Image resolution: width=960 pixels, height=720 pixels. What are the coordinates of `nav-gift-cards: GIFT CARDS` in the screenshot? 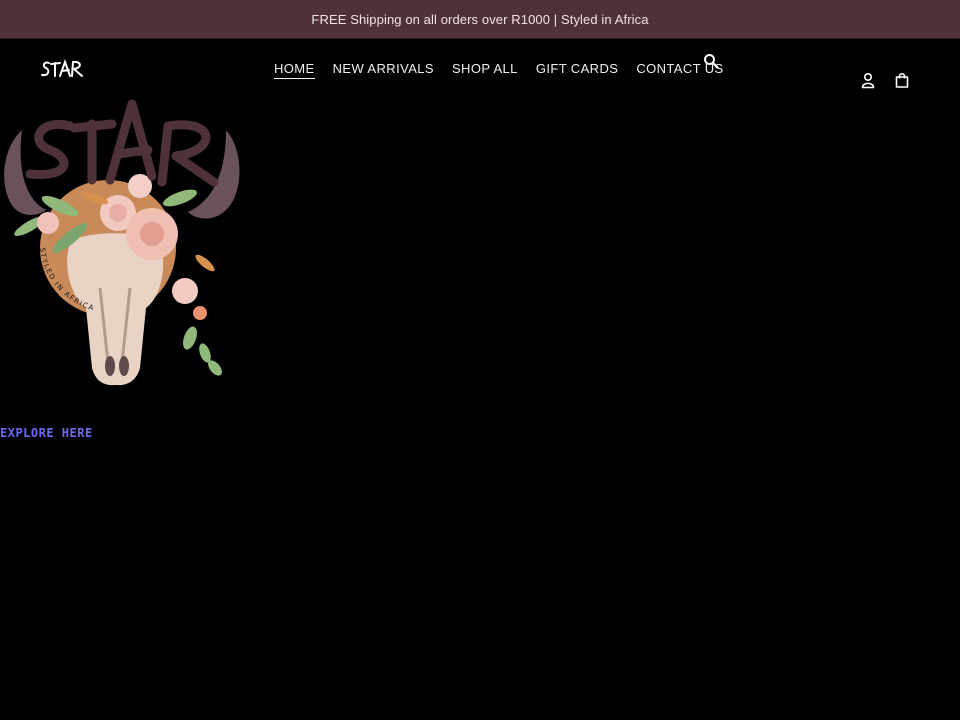 It's located at (577, 70).